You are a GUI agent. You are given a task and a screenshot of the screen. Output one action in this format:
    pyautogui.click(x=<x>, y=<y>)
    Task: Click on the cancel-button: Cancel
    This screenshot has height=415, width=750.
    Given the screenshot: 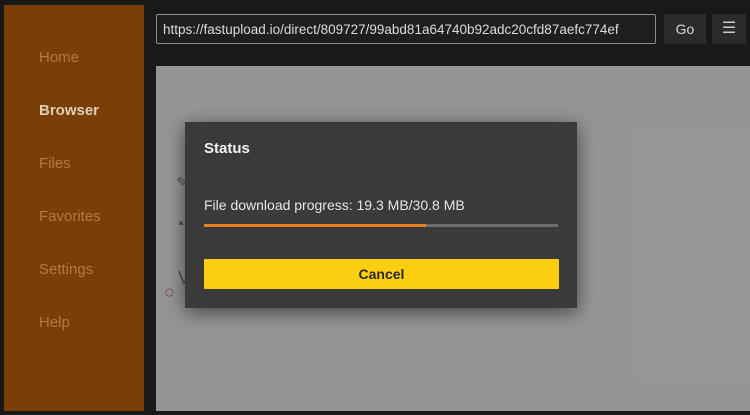 What is the action you would take?
    pyautogui.click(x=381, y=274)
    